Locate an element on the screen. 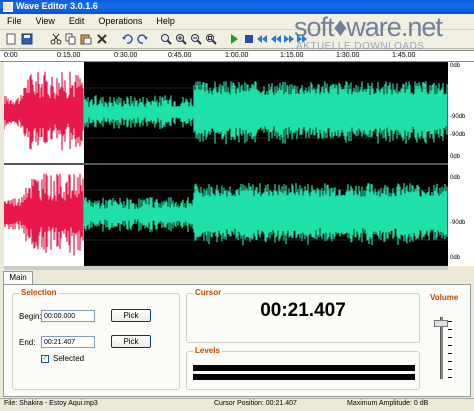  window-title: Wave Editor 3.0.1.6 is located at coordinates (57, 6).